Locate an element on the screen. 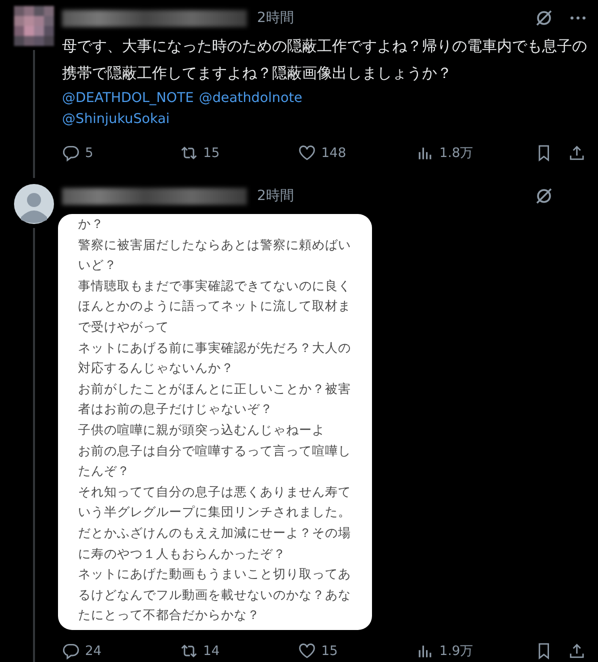 This screenshot has width=598, height=662. like-count: 148 is located at coordinates (333, 153).